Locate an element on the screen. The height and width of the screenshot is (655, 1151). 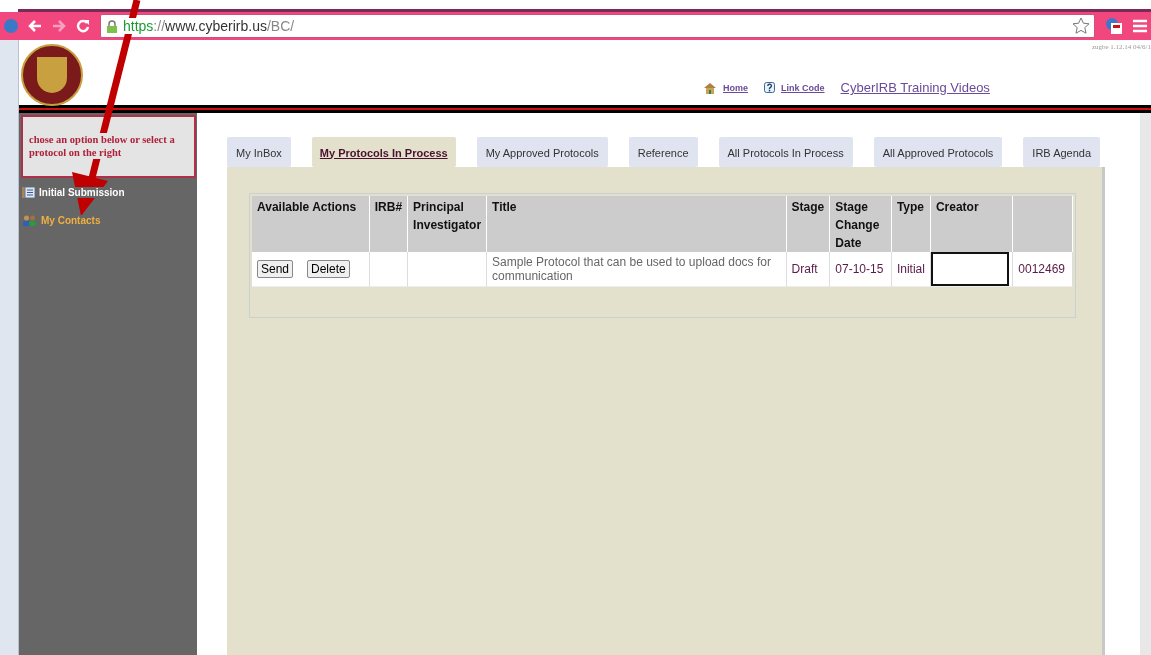
tab: IRB Agenda is located at coordinates (1062, 152).